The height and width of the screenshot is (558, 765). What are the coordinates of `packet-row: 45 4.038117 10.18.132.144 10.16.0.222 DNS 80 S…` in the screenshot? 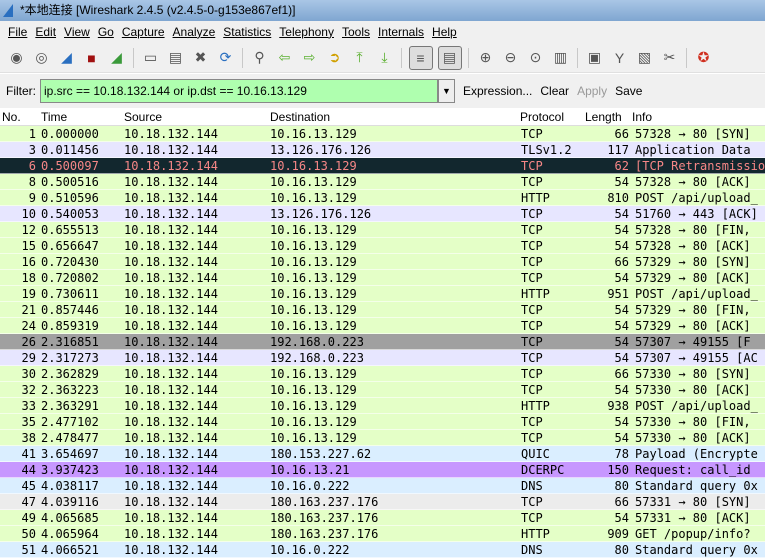 It's located at (382, 486).